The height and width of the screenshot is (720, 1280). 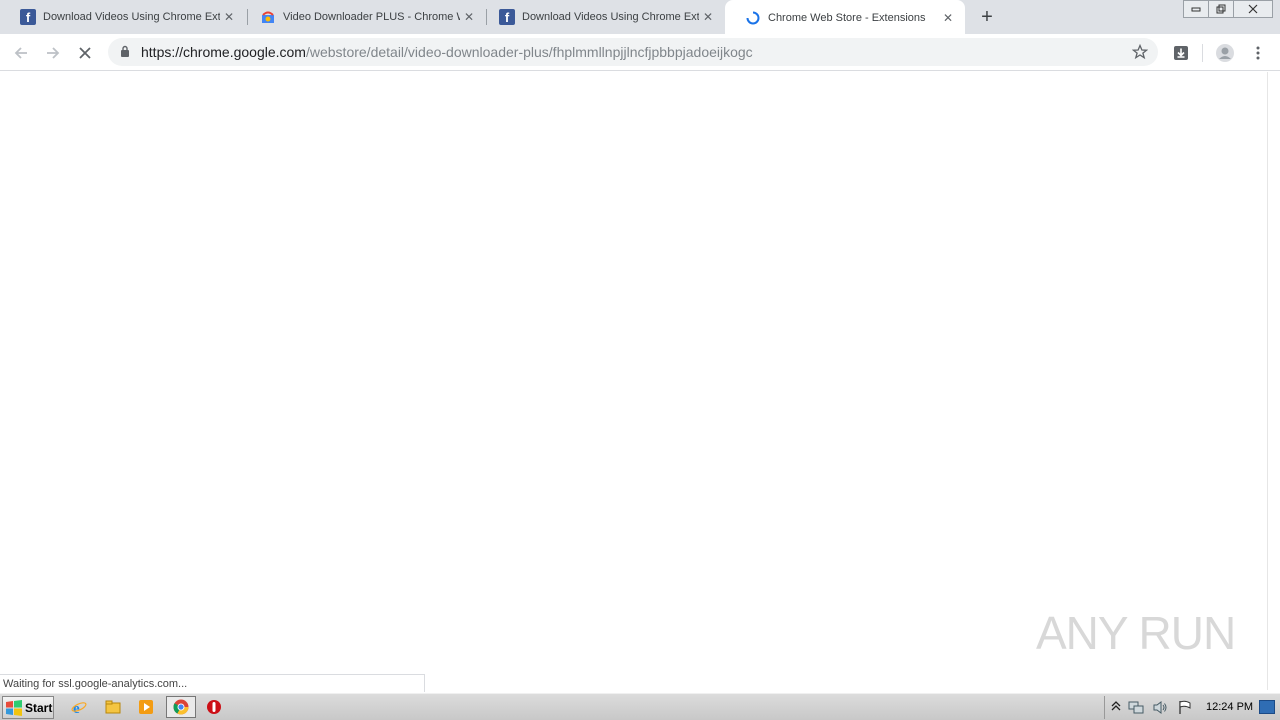 I want to click on watermark-text: ANY RUN, so click(x=1136, y=633).